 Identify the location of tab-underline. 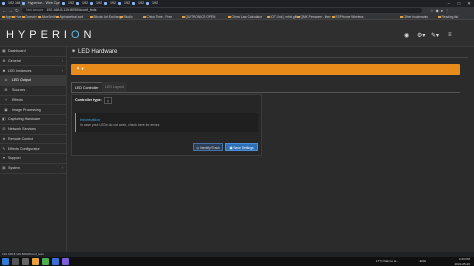
(265, 92).